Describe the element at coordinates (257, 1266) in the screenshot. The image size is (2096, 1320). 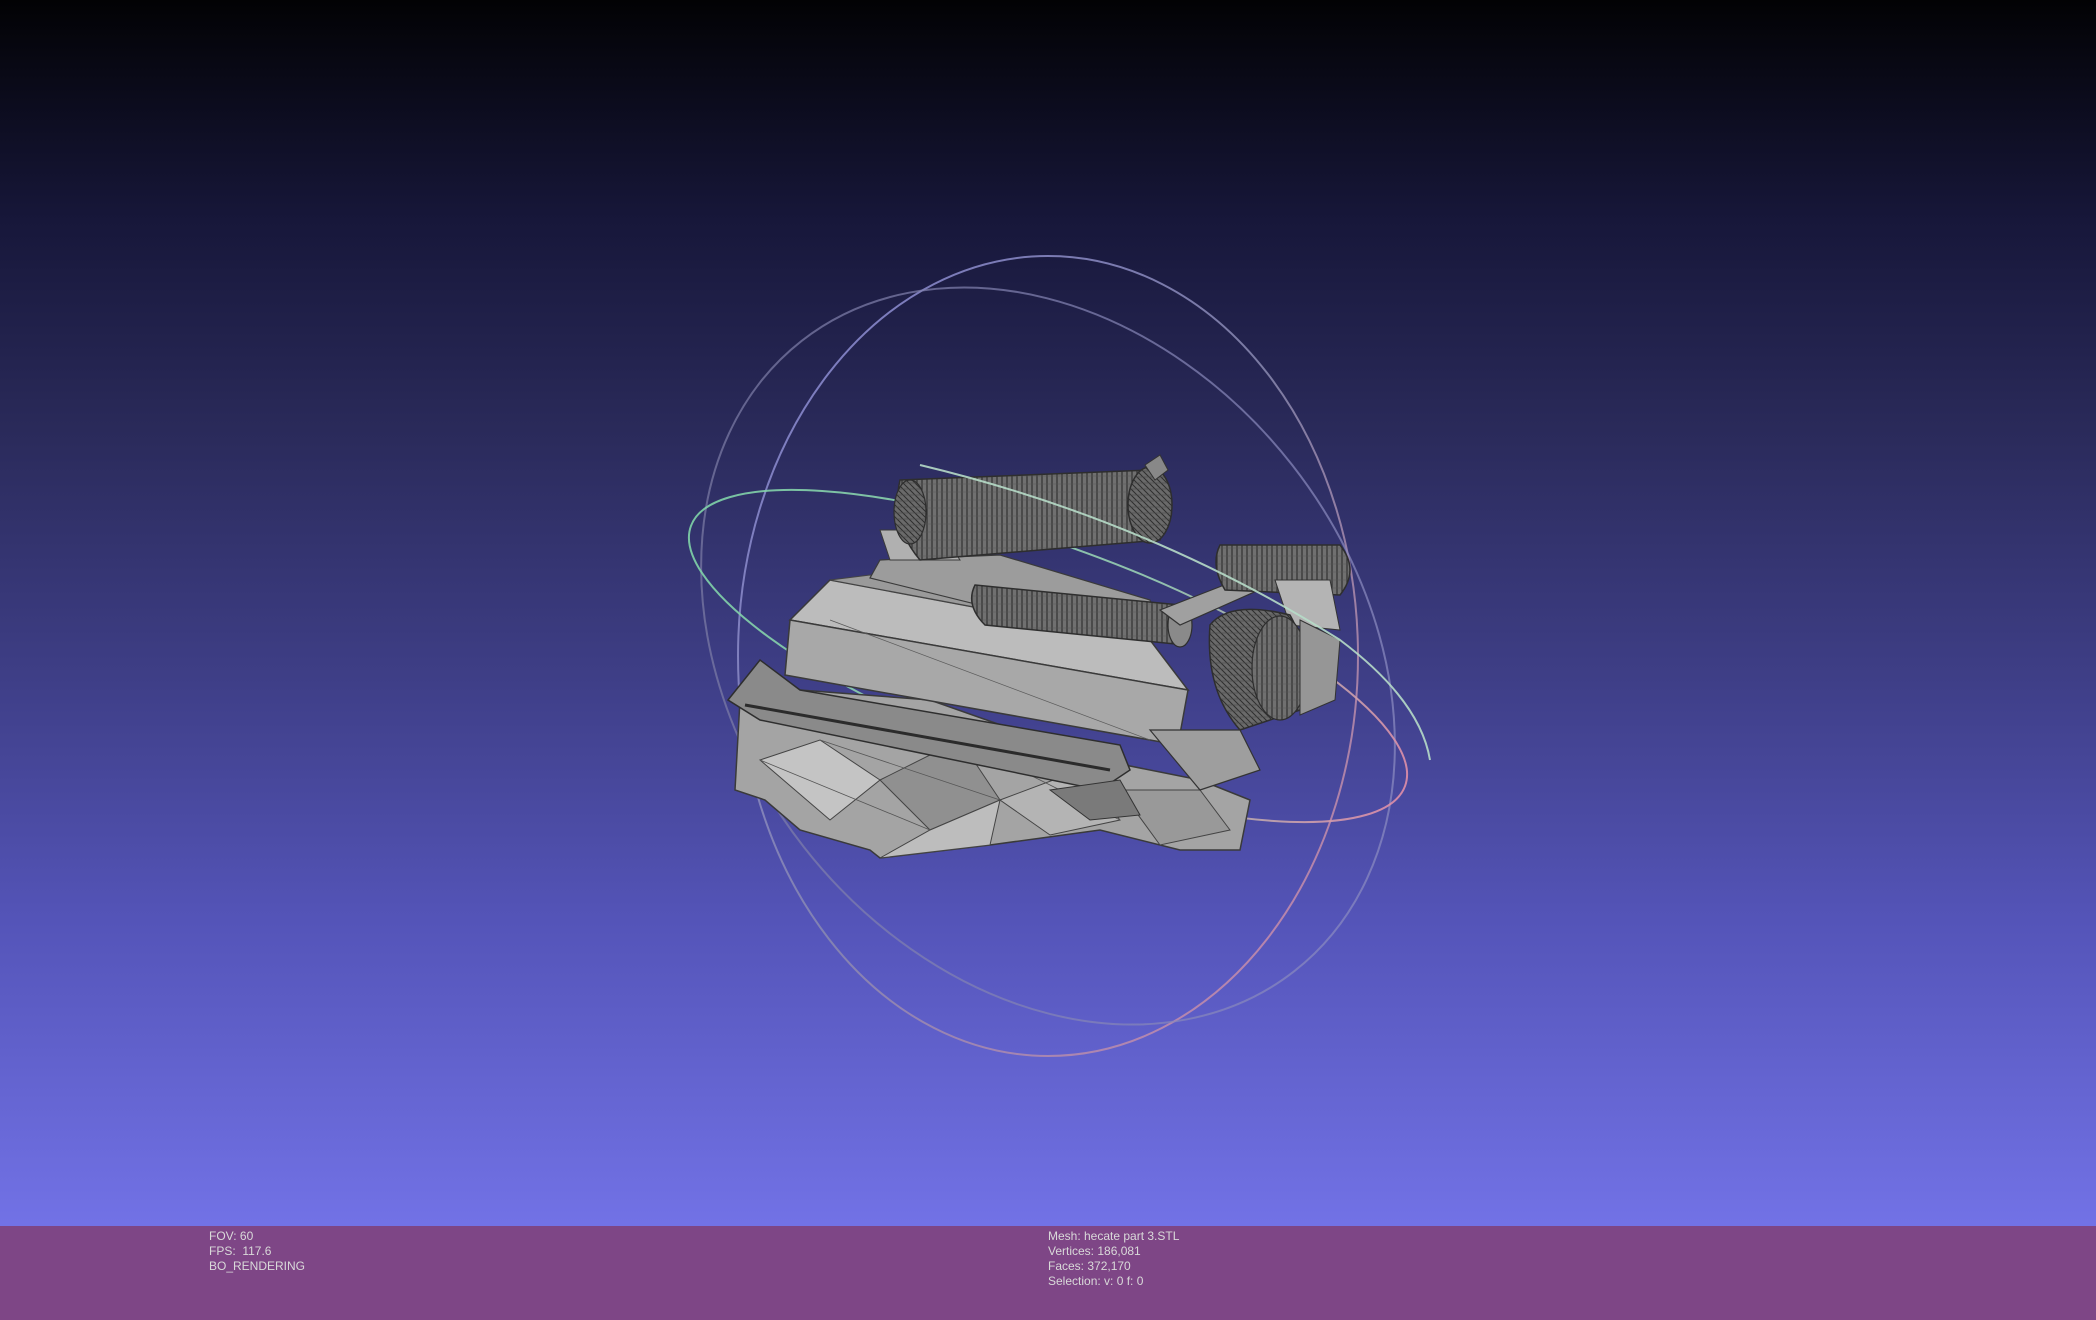
I see `render-mode-readout: BO_RENDERING` at that location.